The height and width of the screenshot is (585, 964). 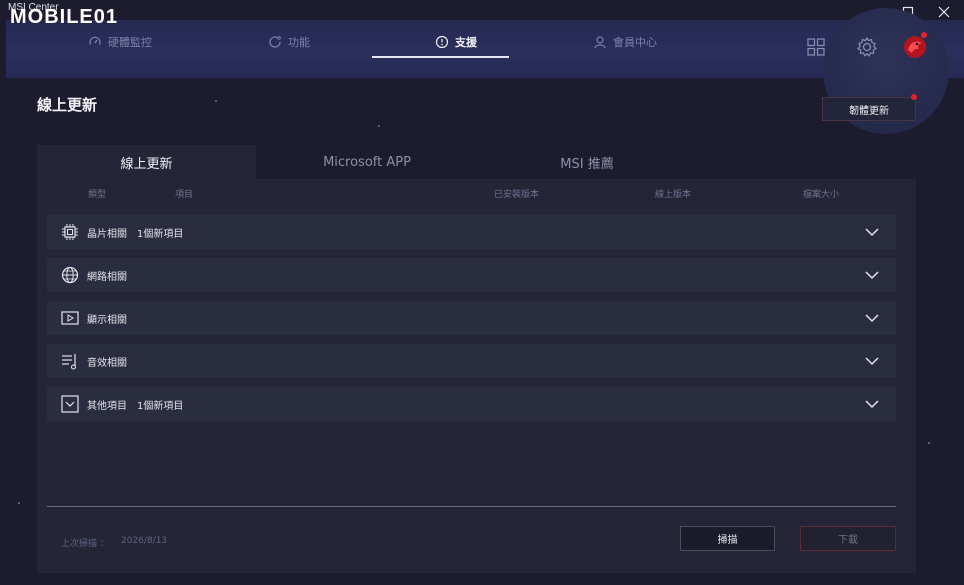 What do you see at coordinates (299, 42) in the screenshot?
I see `nav-label: 功能` at bounding box center [299, 42].